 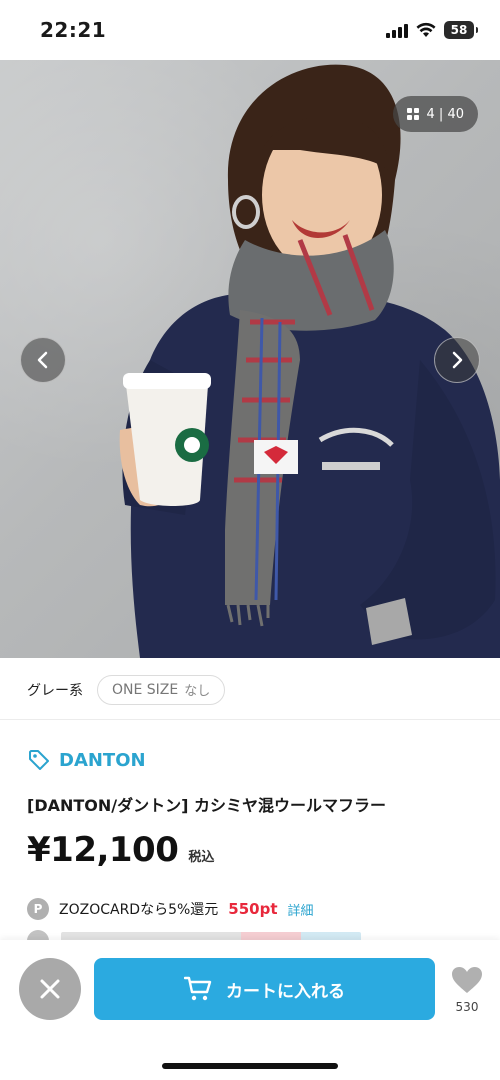 I want to click on tax-label: 税込, so click(x=201, y=857).